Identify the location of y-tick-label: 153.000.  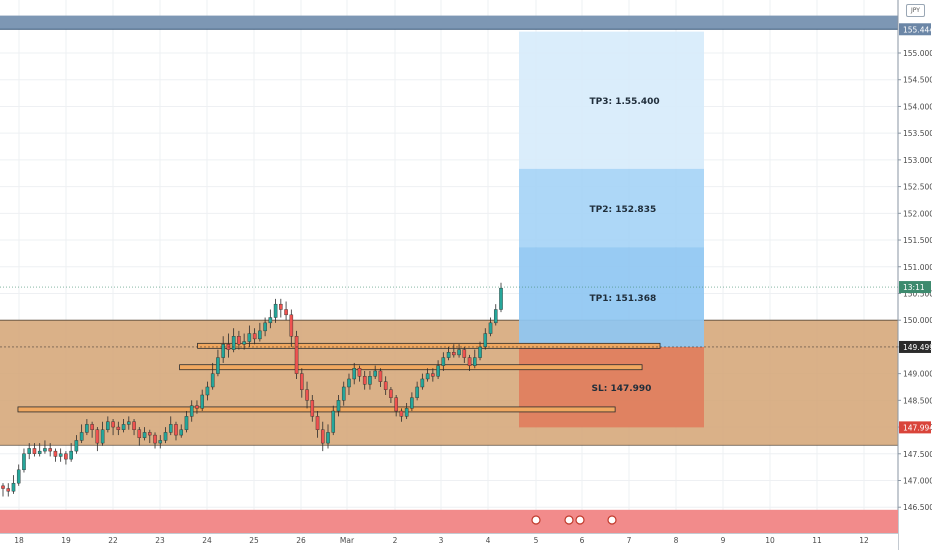
(917, 160).